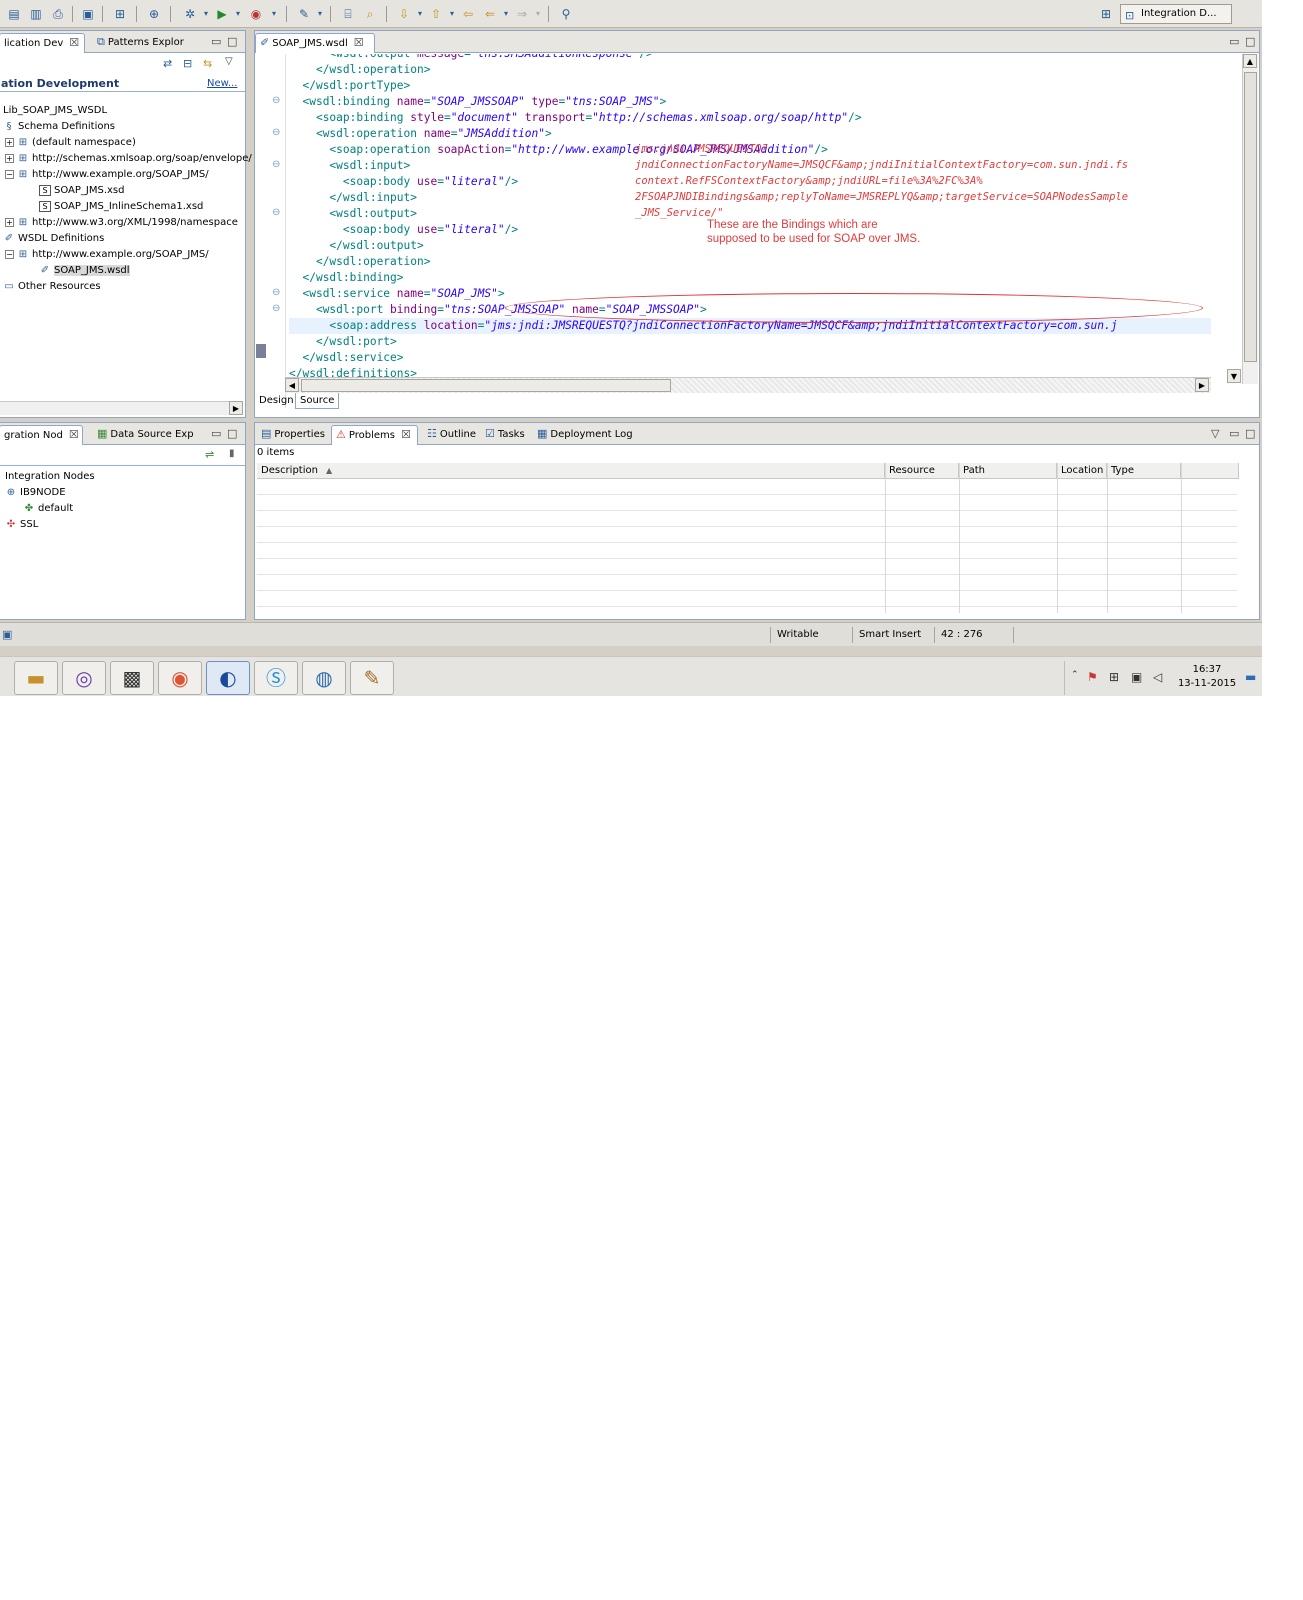  What do you see at coordinates (121, 207) in the screenshot?
I see `tree-item-inline-schema-xsd: S SOAP_JMS_InlineSchema1.xsd` at bounding box center [121, 207].